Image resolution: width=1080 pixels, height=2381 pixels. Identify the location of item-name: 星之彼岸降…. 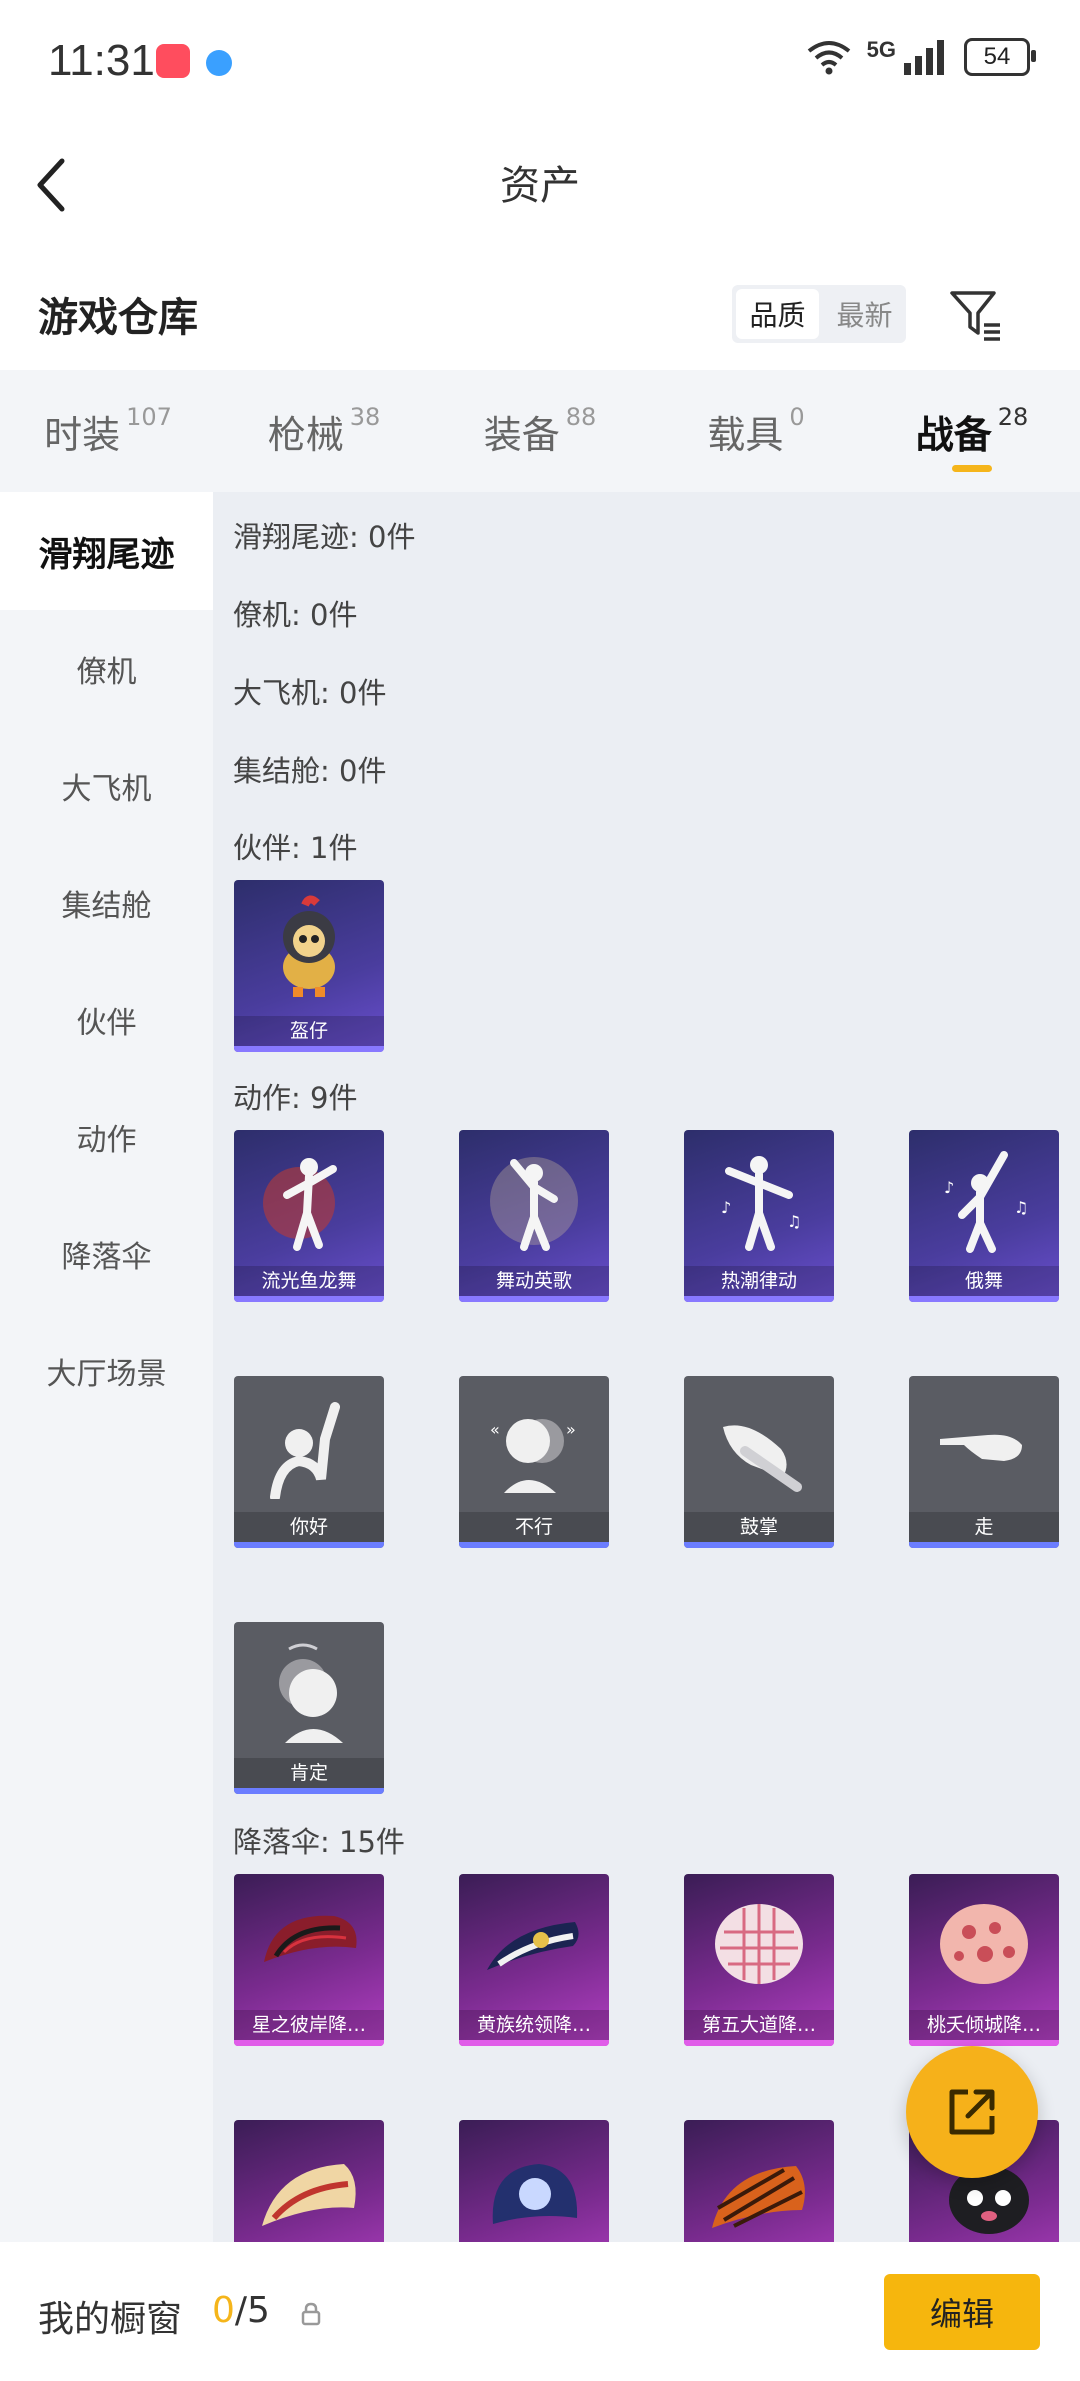
(309, 2025).